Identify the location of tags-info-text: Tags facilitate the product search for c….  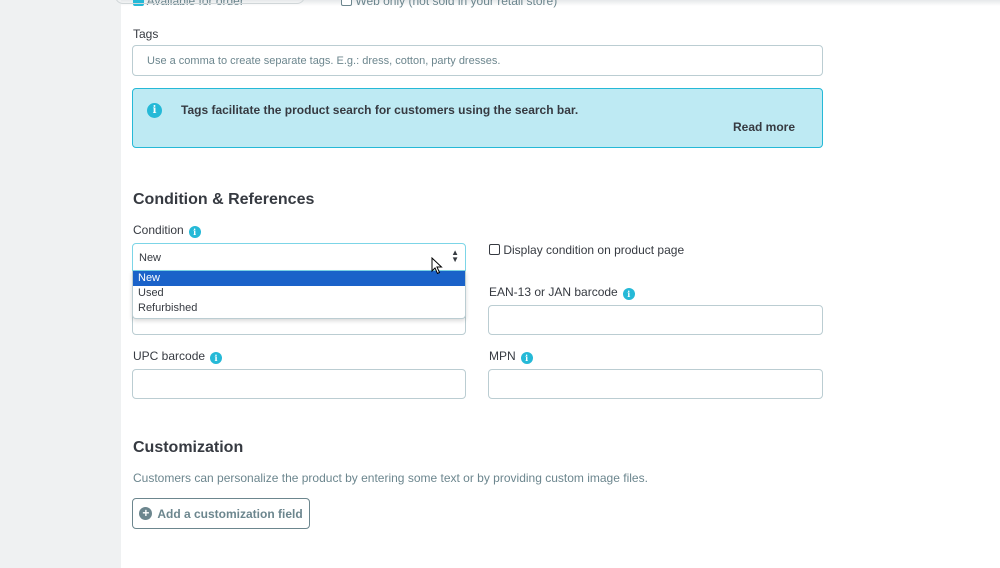
(380, 110).